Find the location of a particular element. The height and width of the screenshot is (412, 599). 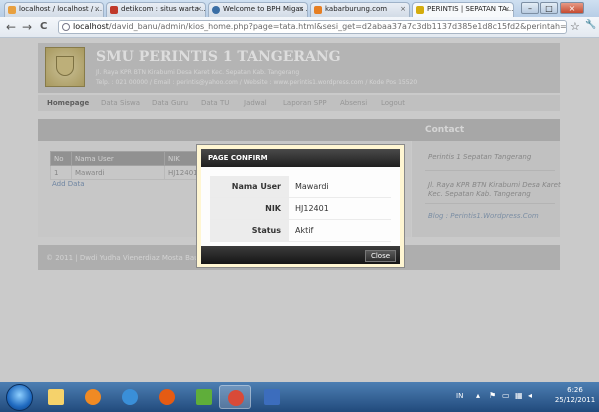

tab-title: kabarburung.com is located at coordinates (356, 9).